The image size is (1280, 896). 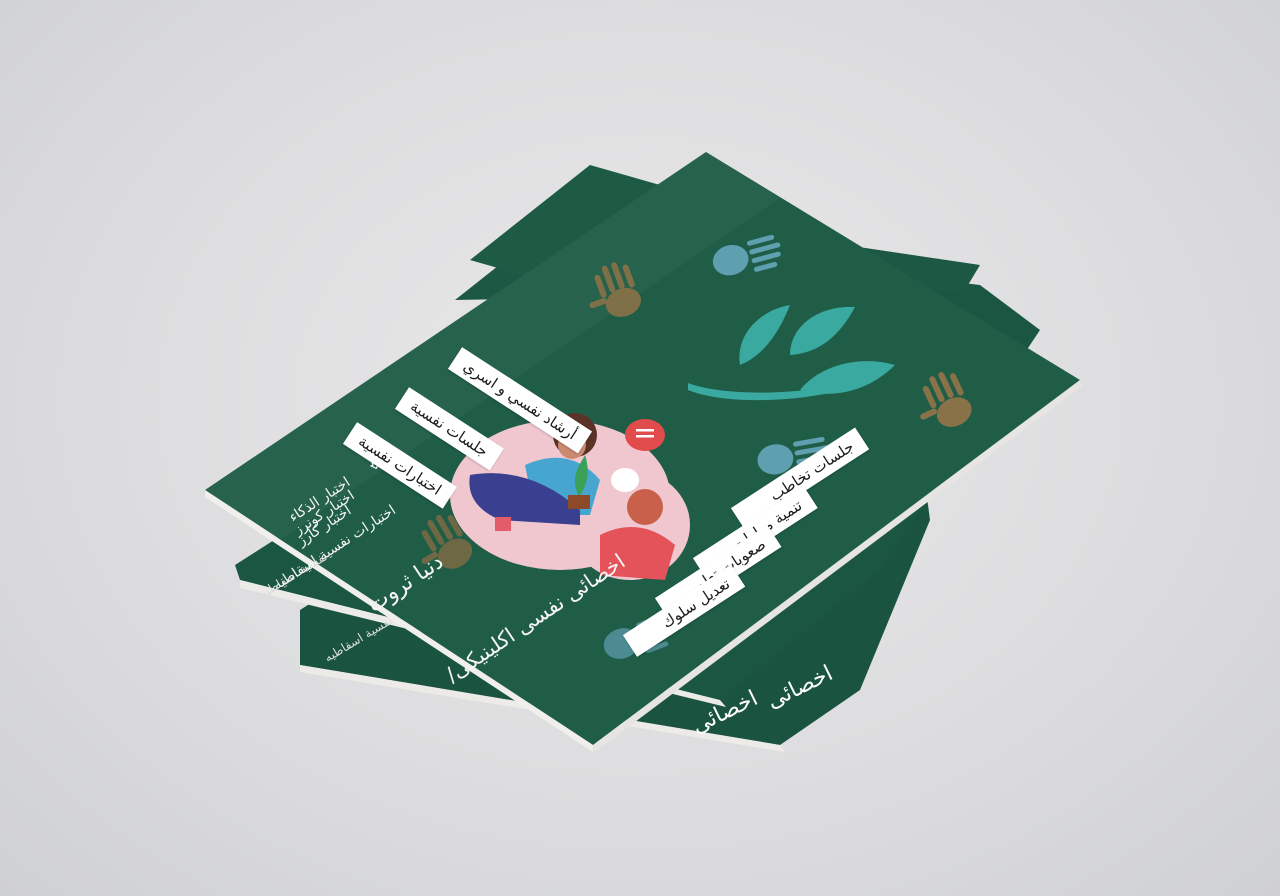 What do you see at coordinates (645, 435) in the screenshot?
I see `speech-bubble-icon` at bounding box center [645, 435].